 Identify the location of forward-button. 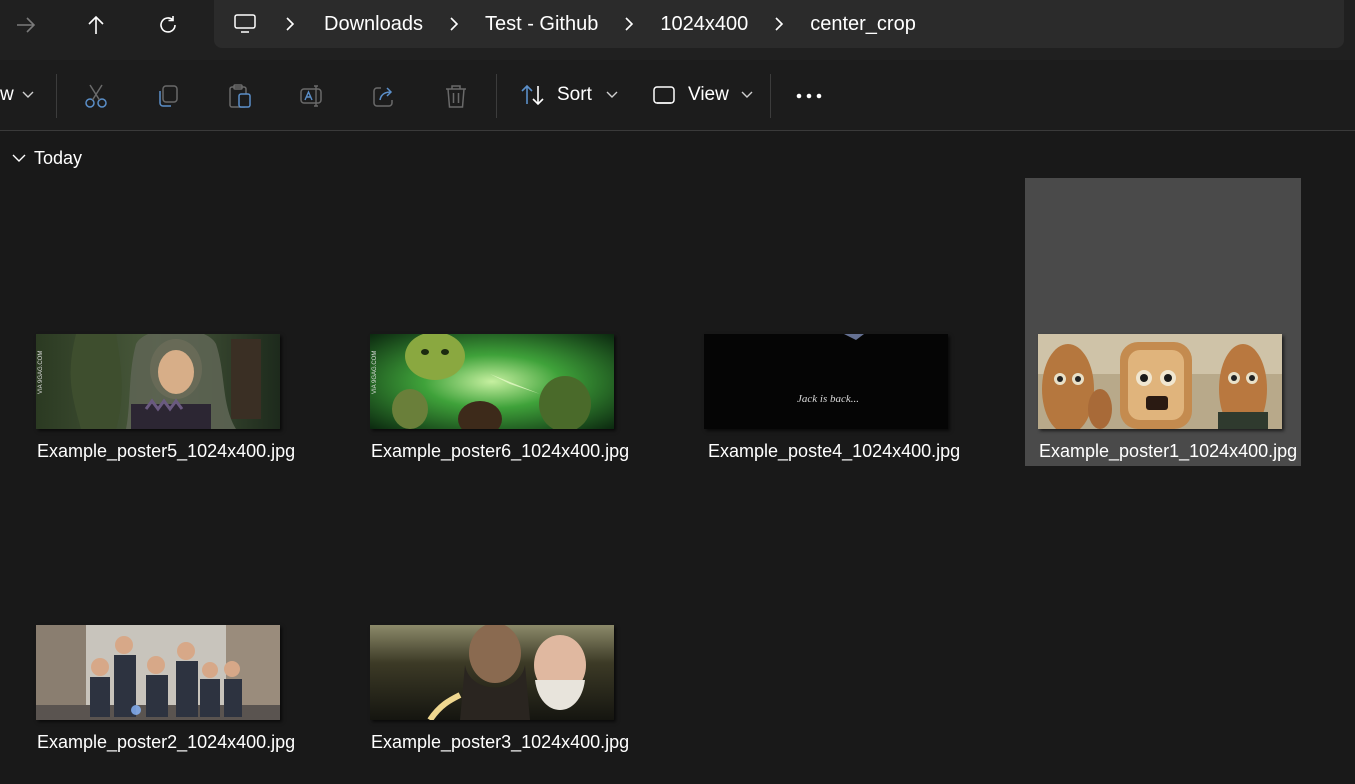
(26, 25).